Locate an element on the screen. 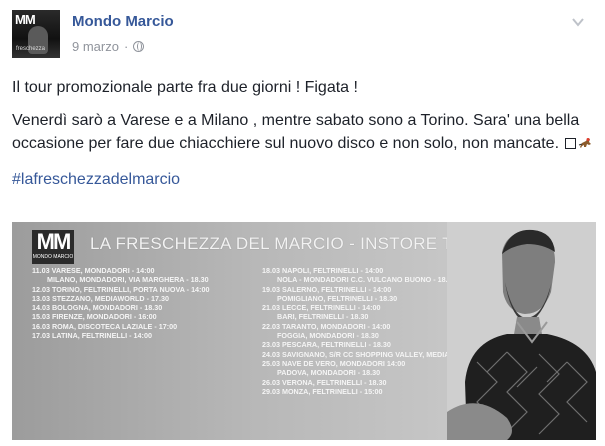 This screenshot has height=446, width=605. poster-title: LA FRESCHEZZA DEL MARCIO - INSTORE TOUR is located at coordinates (291, 243).